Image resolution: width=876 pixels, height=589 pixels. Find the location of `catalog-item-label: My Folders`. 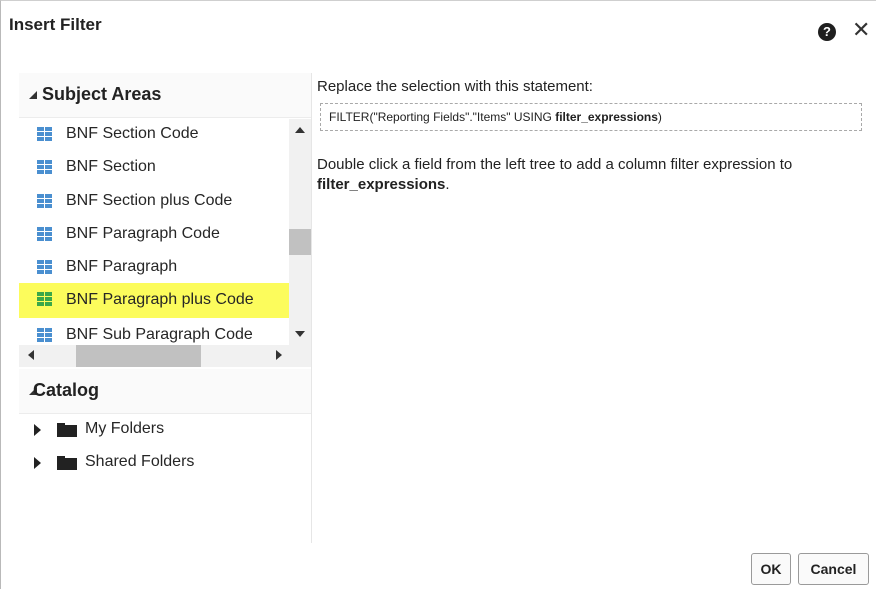

catalog-item-label: My Folders is located at coordinates (125, 428).